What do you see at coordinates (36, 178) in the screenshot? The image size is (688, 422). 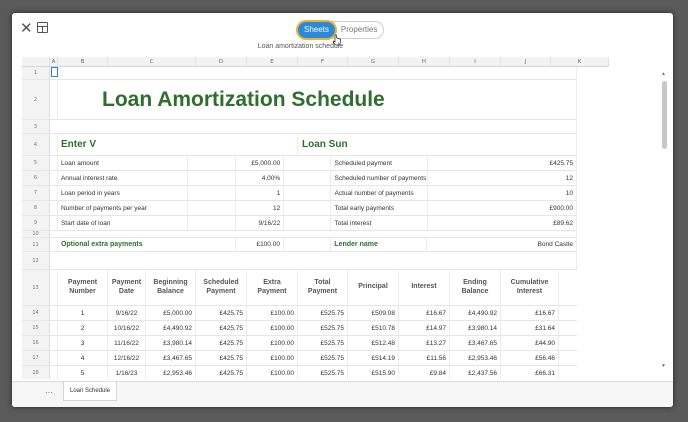 I see `row-number: 6` at bounding box center [36, 178].